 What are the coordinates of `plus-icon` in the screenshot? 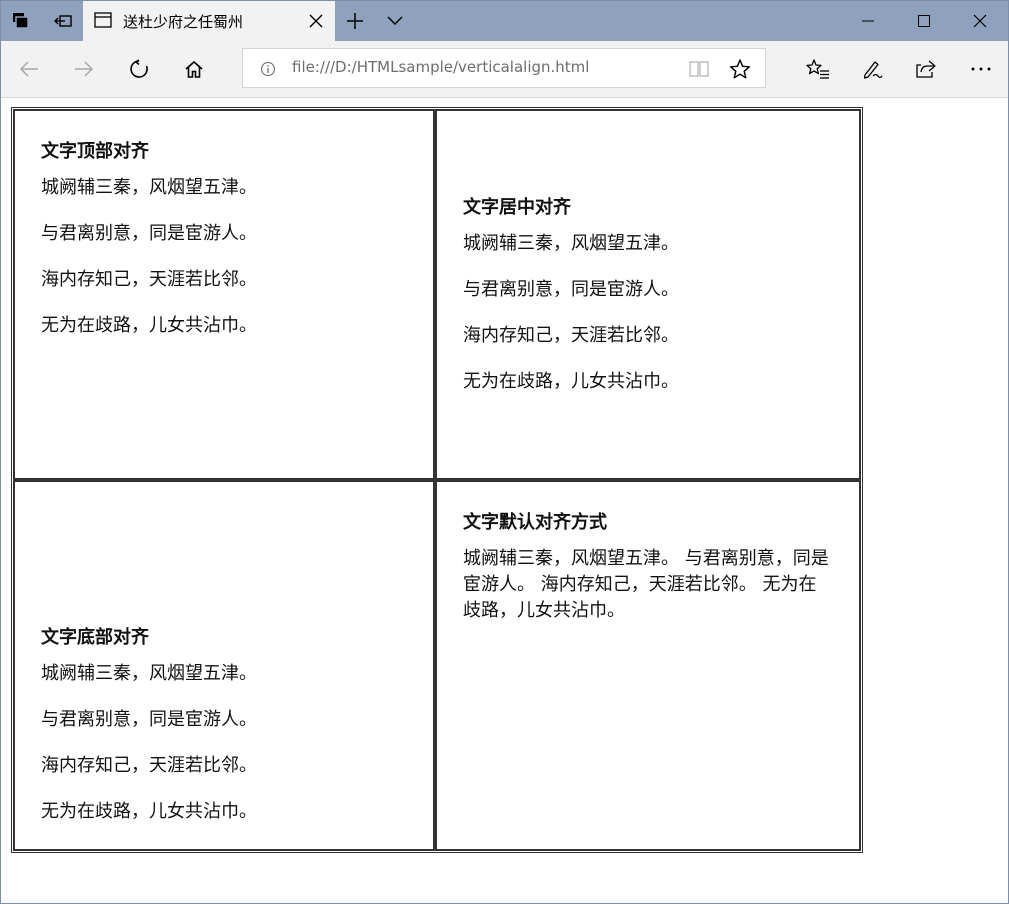 It's located at (355, 21).